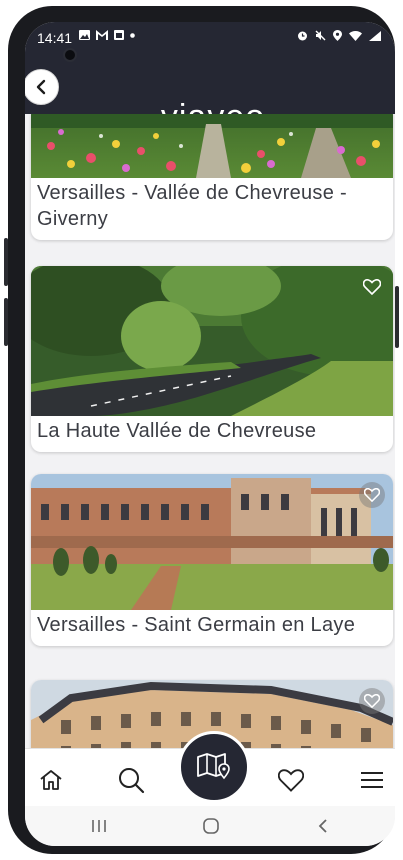 This screenshot has height=860, width=403. Describe the element at coordinates (177, 431) in the screenshot. I see `route-title: La Haute Vallée de Chevreuse` at that location.